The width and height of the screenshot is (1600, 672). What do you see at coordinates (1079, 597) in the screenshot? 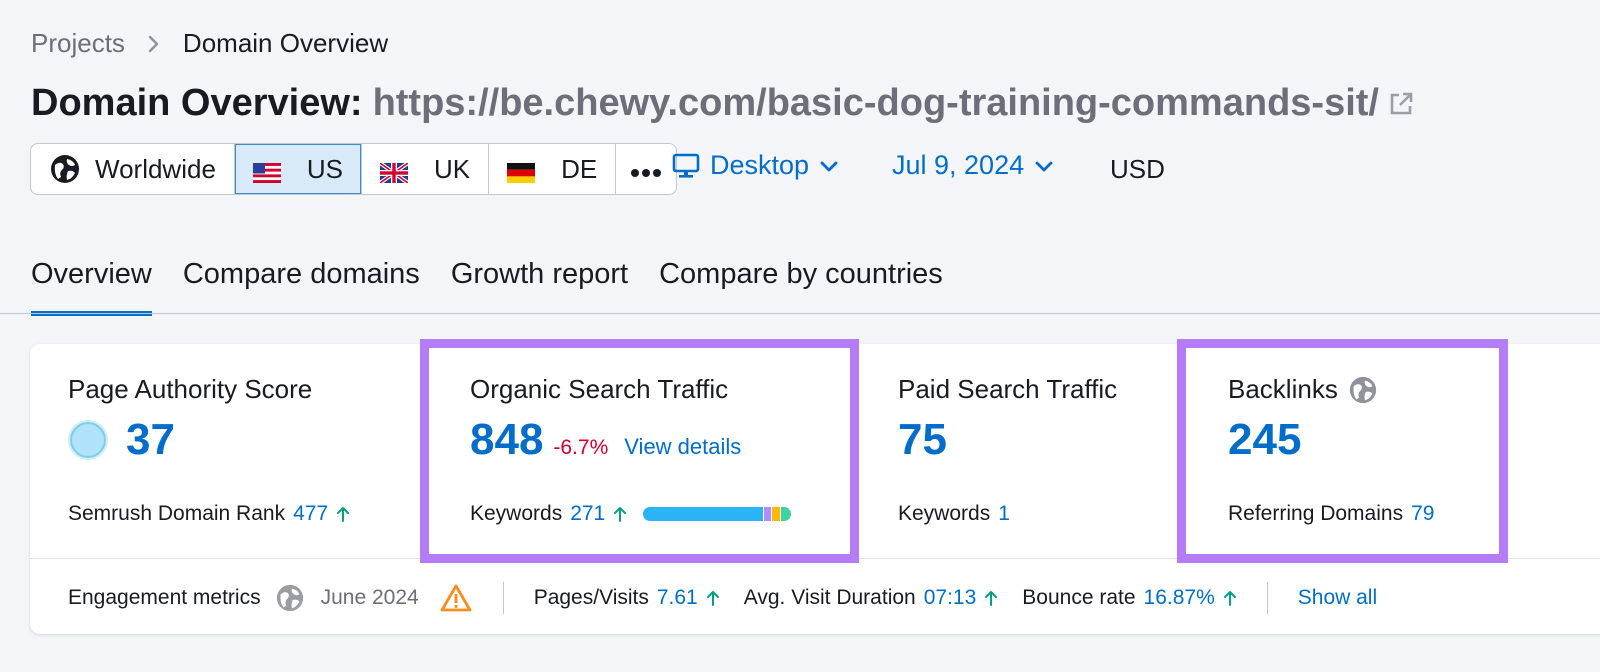
I see `bounce-rate-label: Bounce rate` at bounding box center [1079, 597].